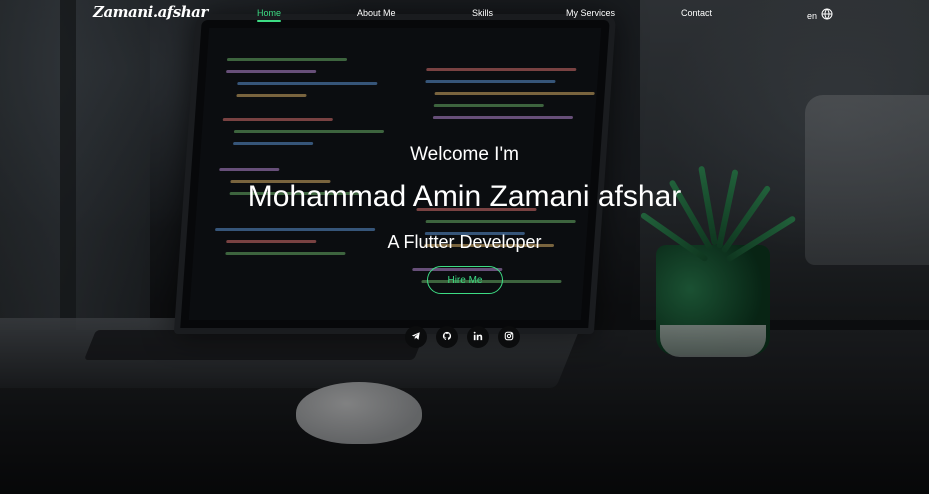  I want to click on telegram-link, so click(416, 337).